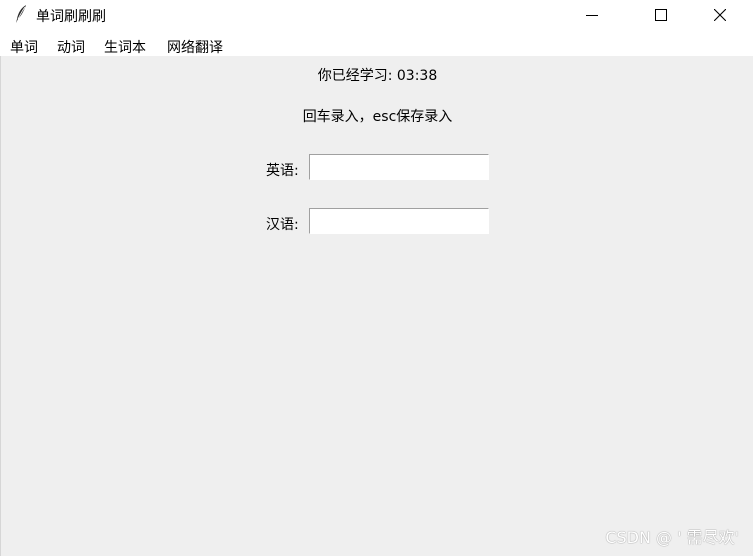  I want to click on instruction-hint: 回车录入，esc保存录入, so click(377, 117).